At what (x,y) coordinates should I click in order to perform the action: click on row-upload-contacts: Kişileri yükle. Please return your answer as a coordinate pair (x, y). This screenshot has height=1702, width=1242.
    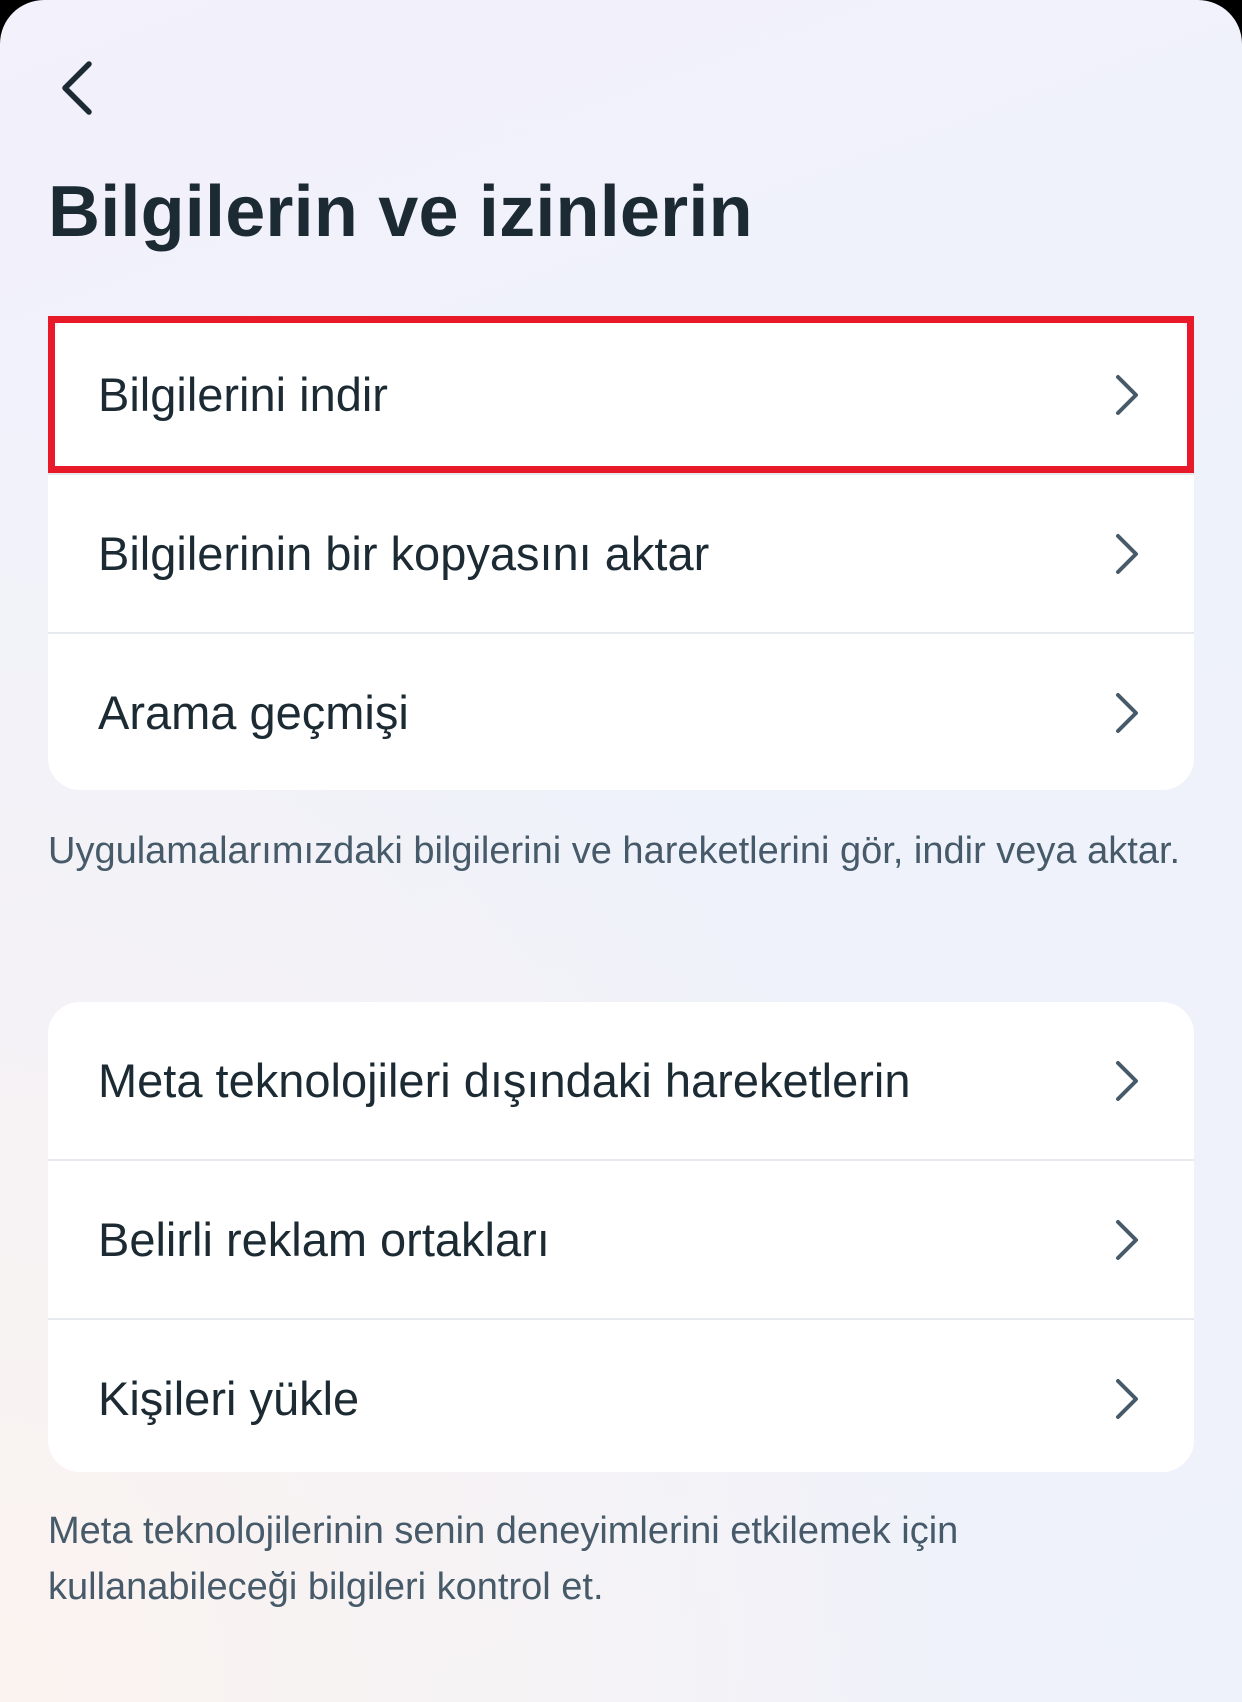
    Looking at the image, I should click on (621, 1397).